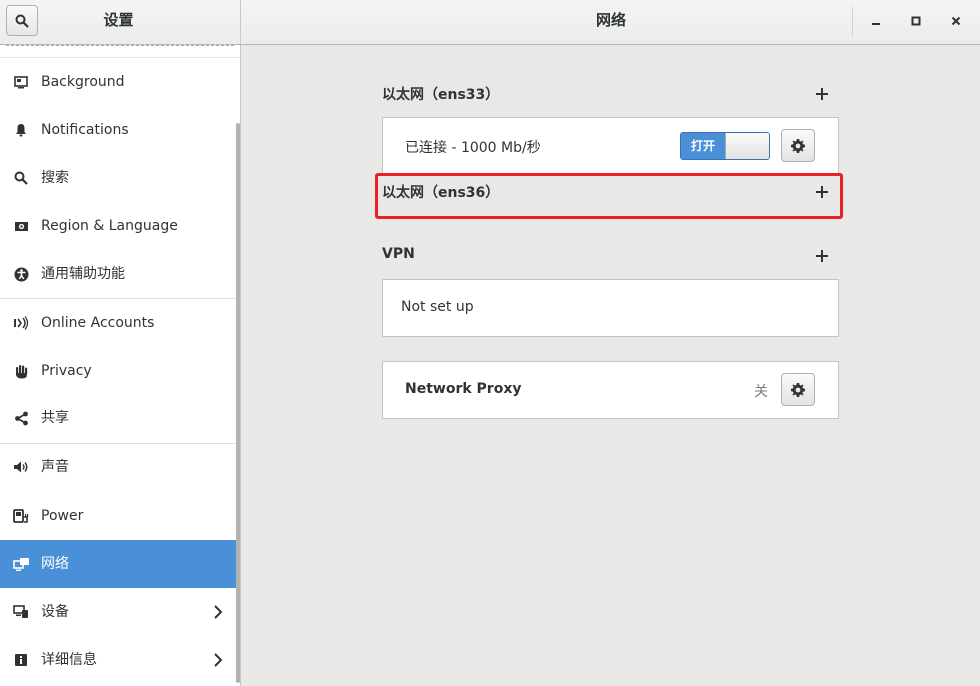 The height and width of the screenshot is (686, 980). What do you see at coordinates (120, 418) in the screenshot?
I see `sidebar-item-sharing: 共享` at bounding box center [120, 418].